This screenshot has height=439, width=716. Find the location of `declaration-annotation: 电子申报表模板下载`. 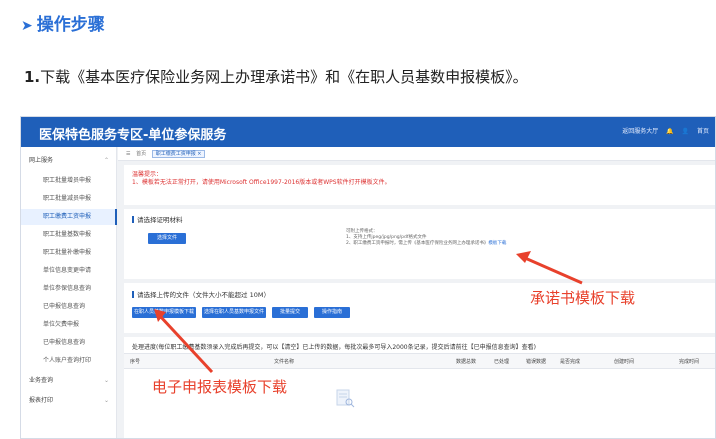

declaration-annotation: 电子申报表模板下载 is located at coordinates (220, 387).